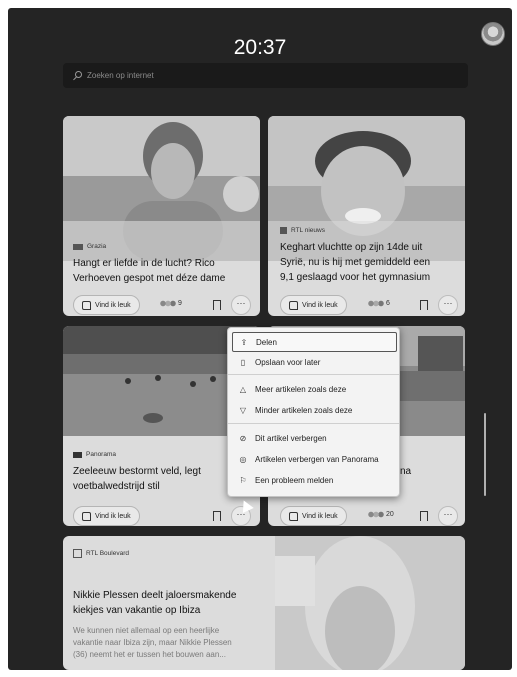 Image resolution: width=517 pixels, height=677 pixels. What do you see at coordinates (89, 246) in the screenshot?
I see `card-source: Grazia` at bounding box center [89, 246].